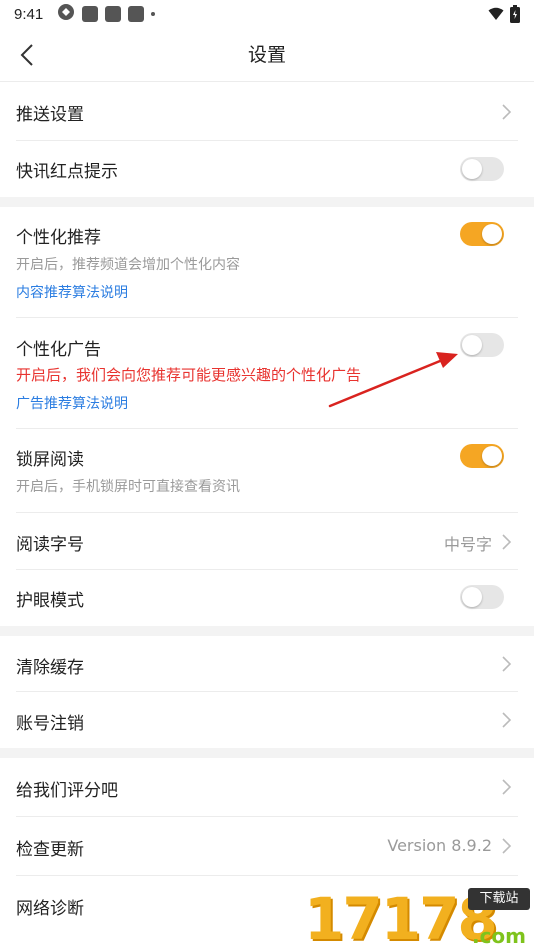  What do you see at coordinates (67, 791) in the screenshot?
I see `rate-us-label: 给我们评分吧` at bounding box center [67, 791].